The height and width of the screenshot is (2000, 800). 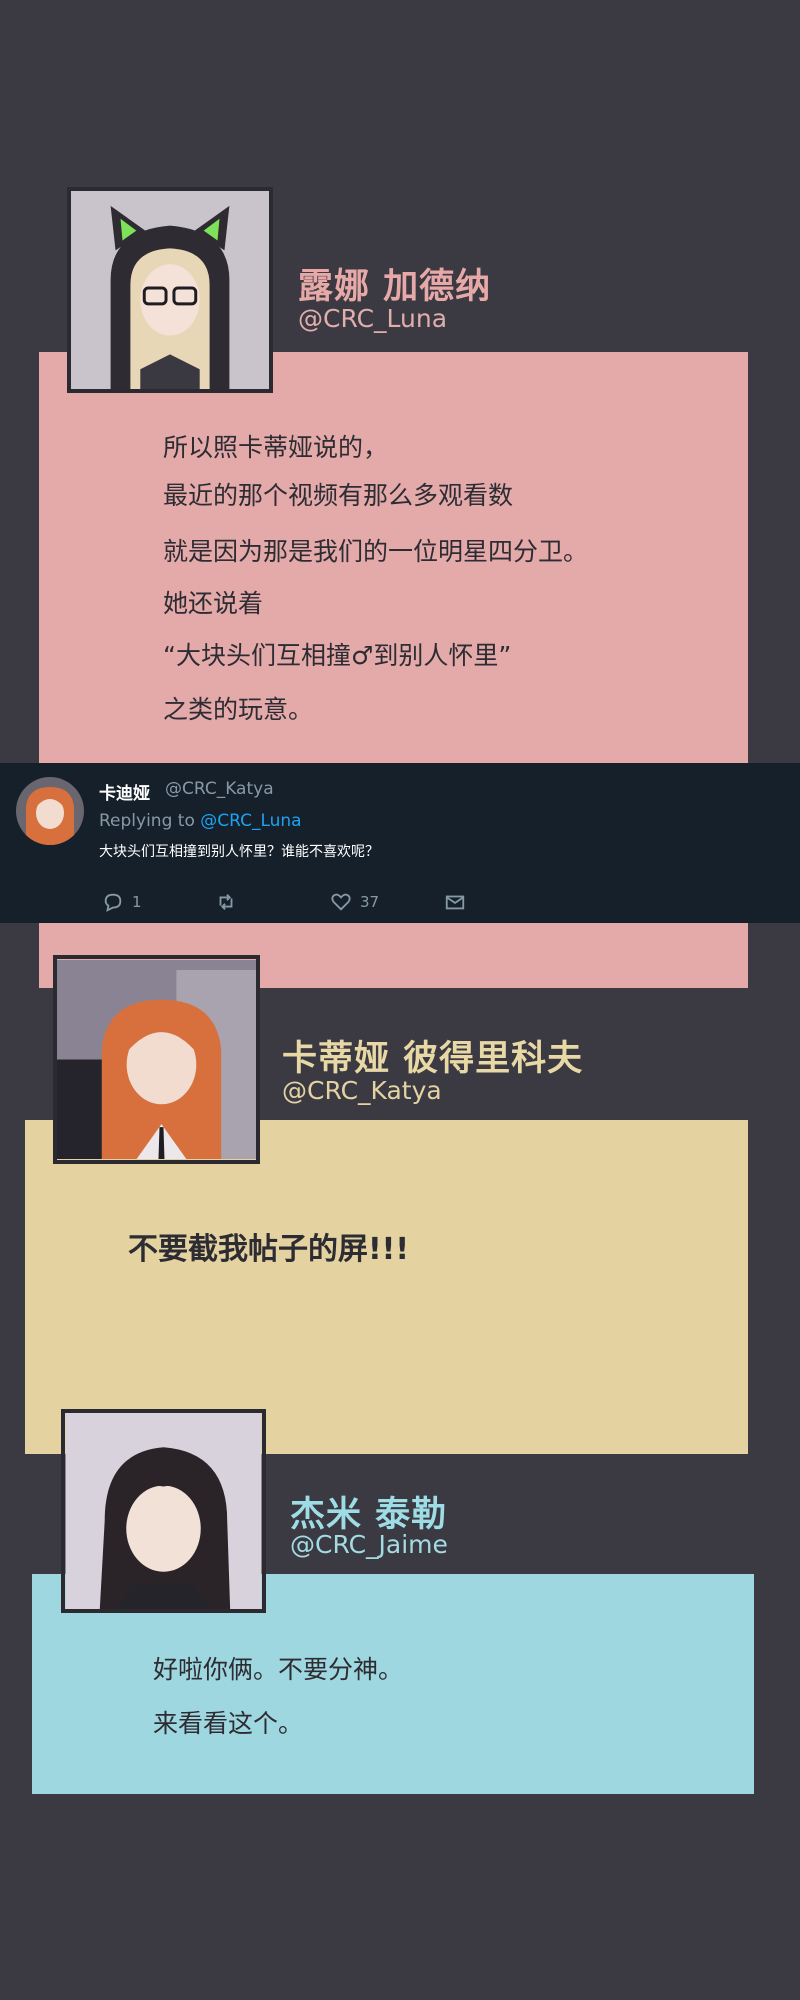 I want to click on mail-icon, so click(x=455, y=902).